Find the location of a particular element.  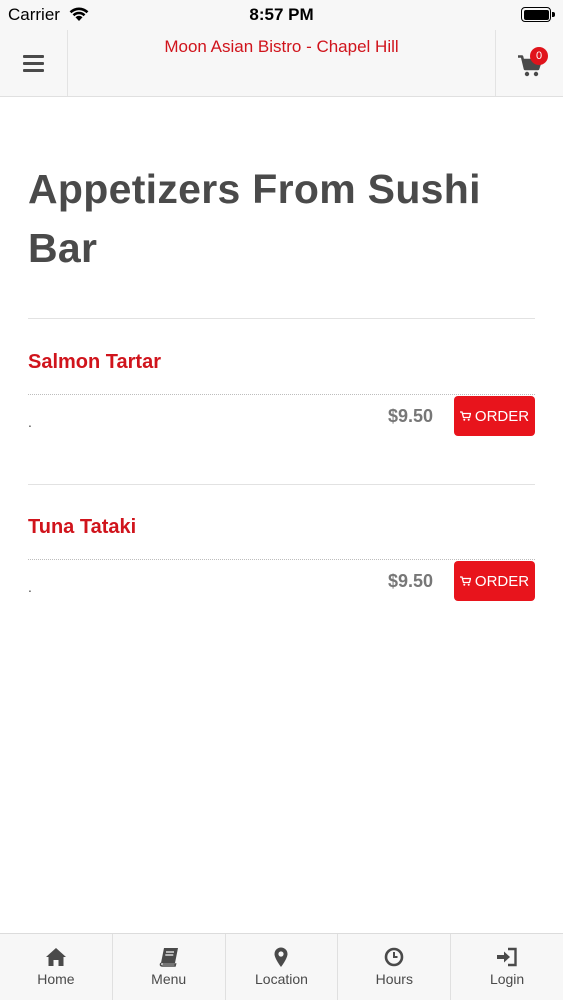

login-icon is located at coordinates (507, 957).